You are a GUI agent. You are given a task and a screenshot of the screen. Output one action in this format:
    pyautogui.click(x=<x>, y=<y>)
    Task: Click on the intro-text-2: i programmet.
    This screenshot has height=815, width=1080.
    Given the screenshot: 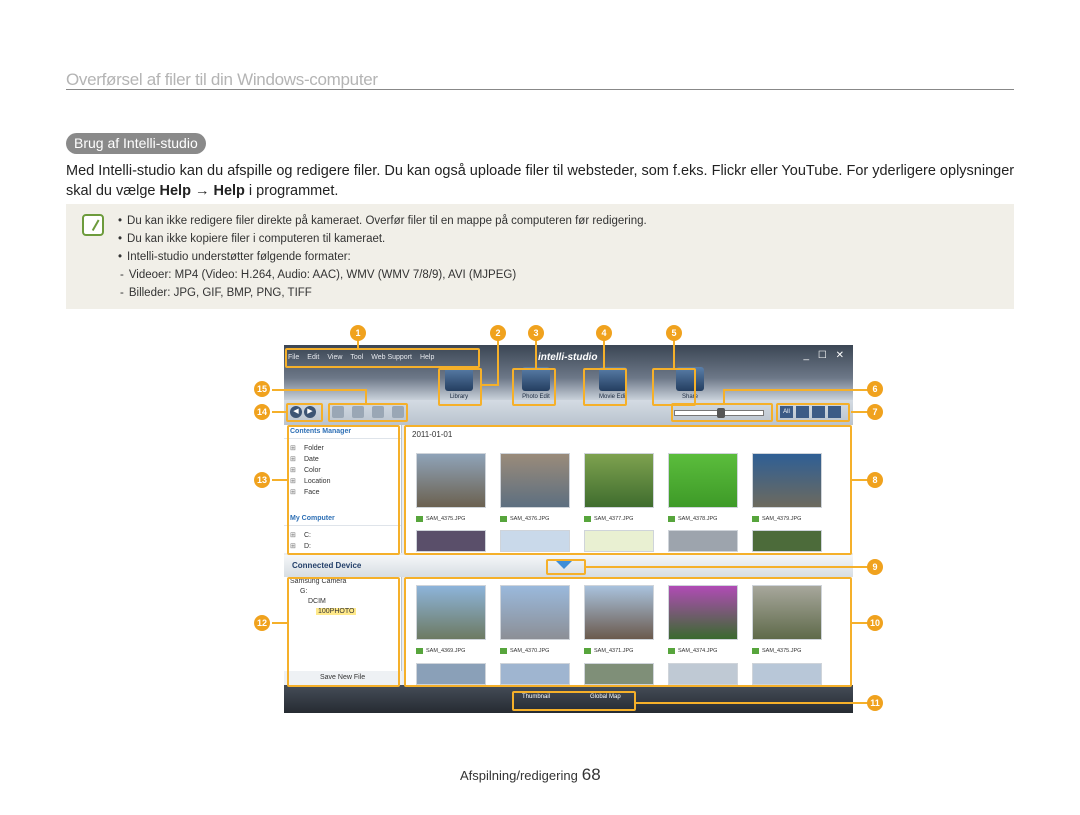 What is the action you would take?
    pyautogui.click(x=291, y=191)
    